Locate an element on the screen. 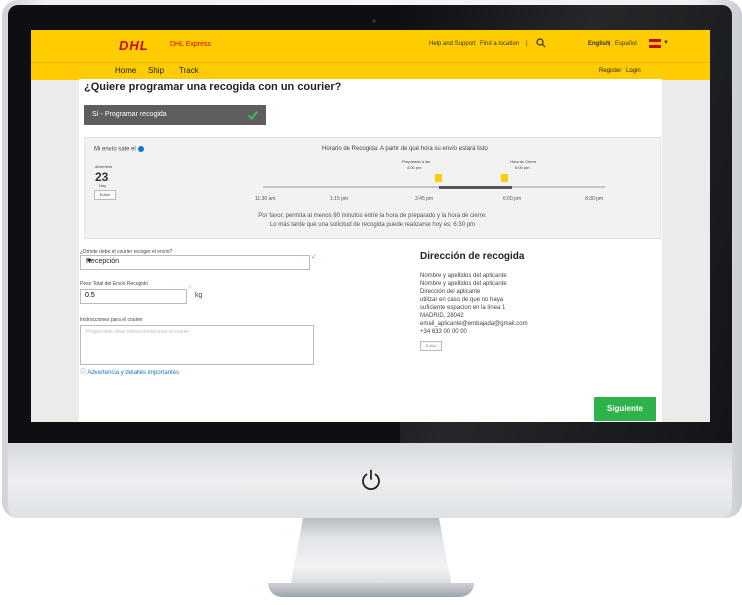 Image resolution: width=742 pixels, height=605 pixels. warning-details-text: Advertencia y detalles importantes is located at coordinates (133, 373).